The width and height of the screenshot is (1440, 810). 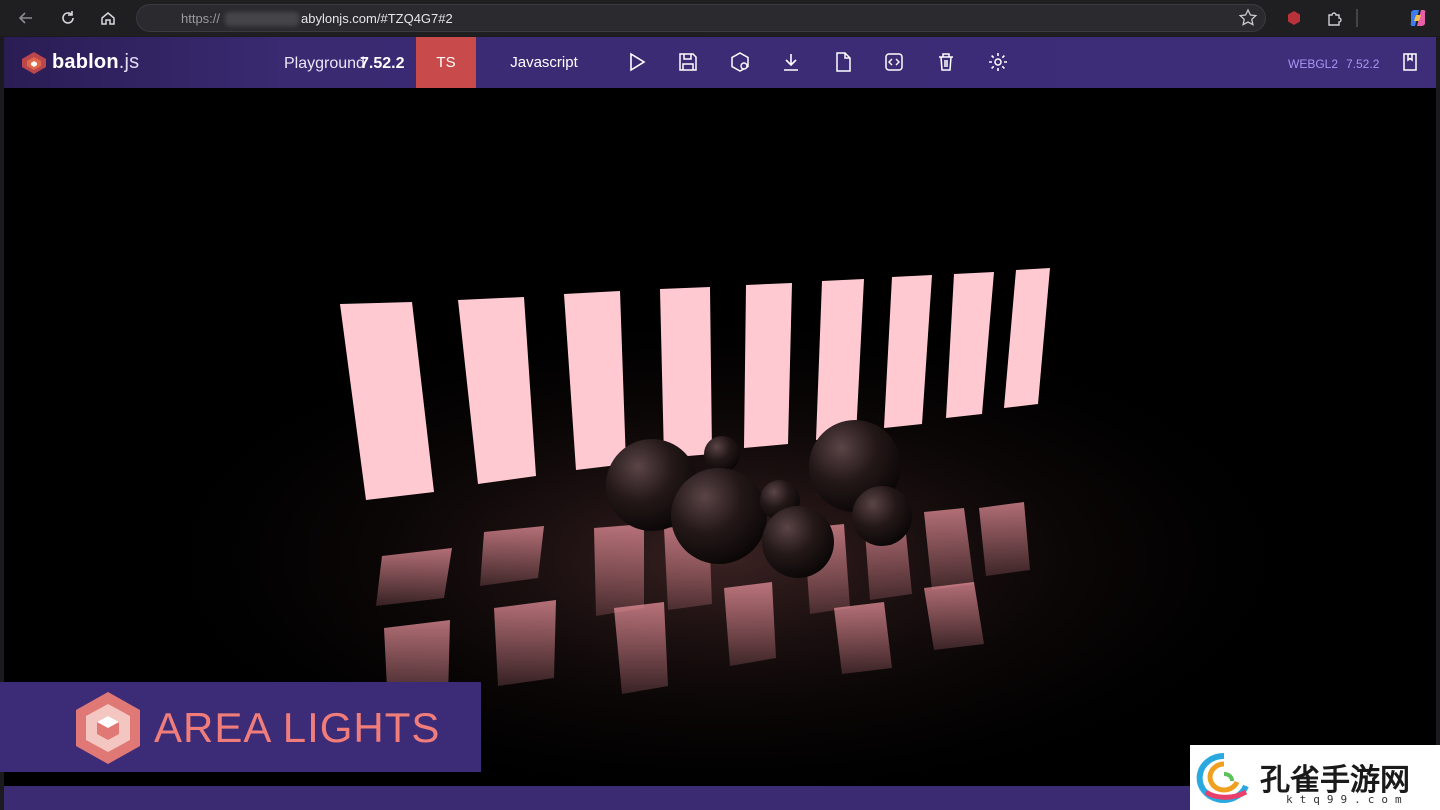 I want to click on bookmark-star-icon, so click(x=1248, y=20).